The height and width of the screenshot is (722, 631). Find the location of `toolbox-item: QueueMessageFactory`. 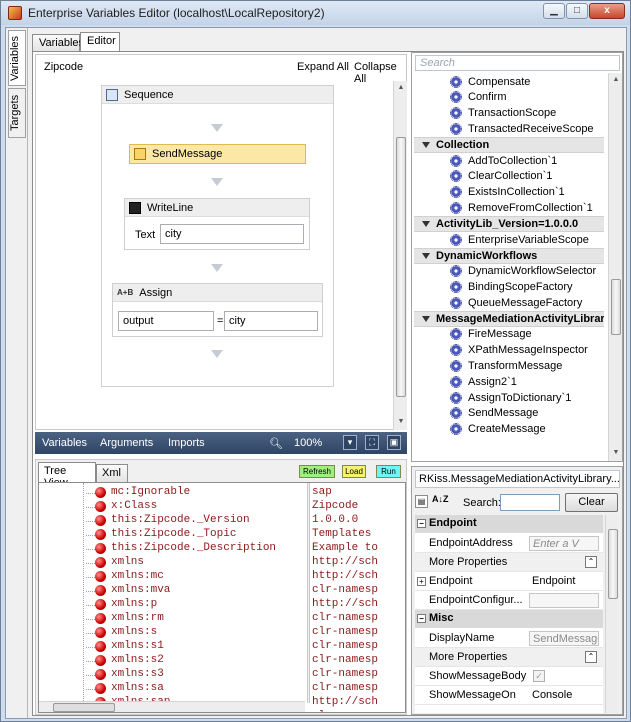

toolbox-item: QueueMessageFactory is located at coordinates (516, 302).